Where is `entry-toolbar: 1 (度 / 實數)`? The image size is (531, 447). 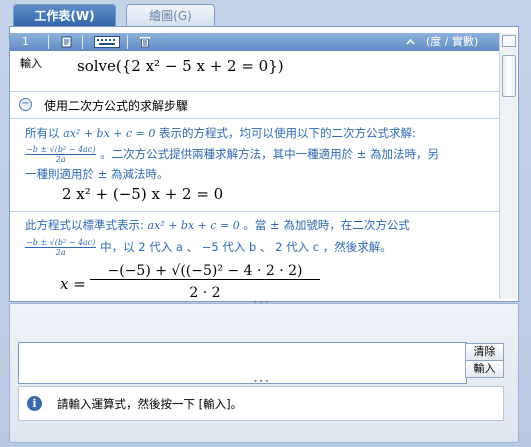 entry-toolbar: 1 (度 / 實數) is located at coordinates (254, 42).